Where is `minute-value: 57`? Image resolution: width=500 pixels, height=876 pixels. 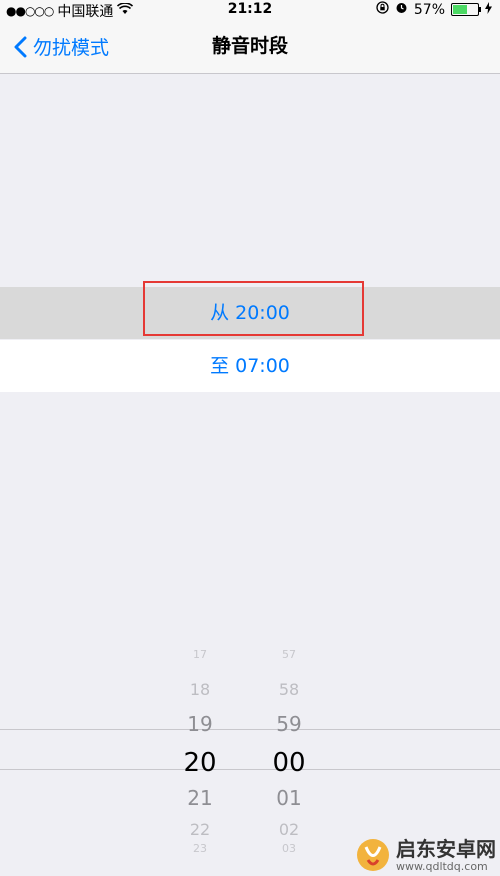
minute-value: 57 is located at coordinates (289, 654).